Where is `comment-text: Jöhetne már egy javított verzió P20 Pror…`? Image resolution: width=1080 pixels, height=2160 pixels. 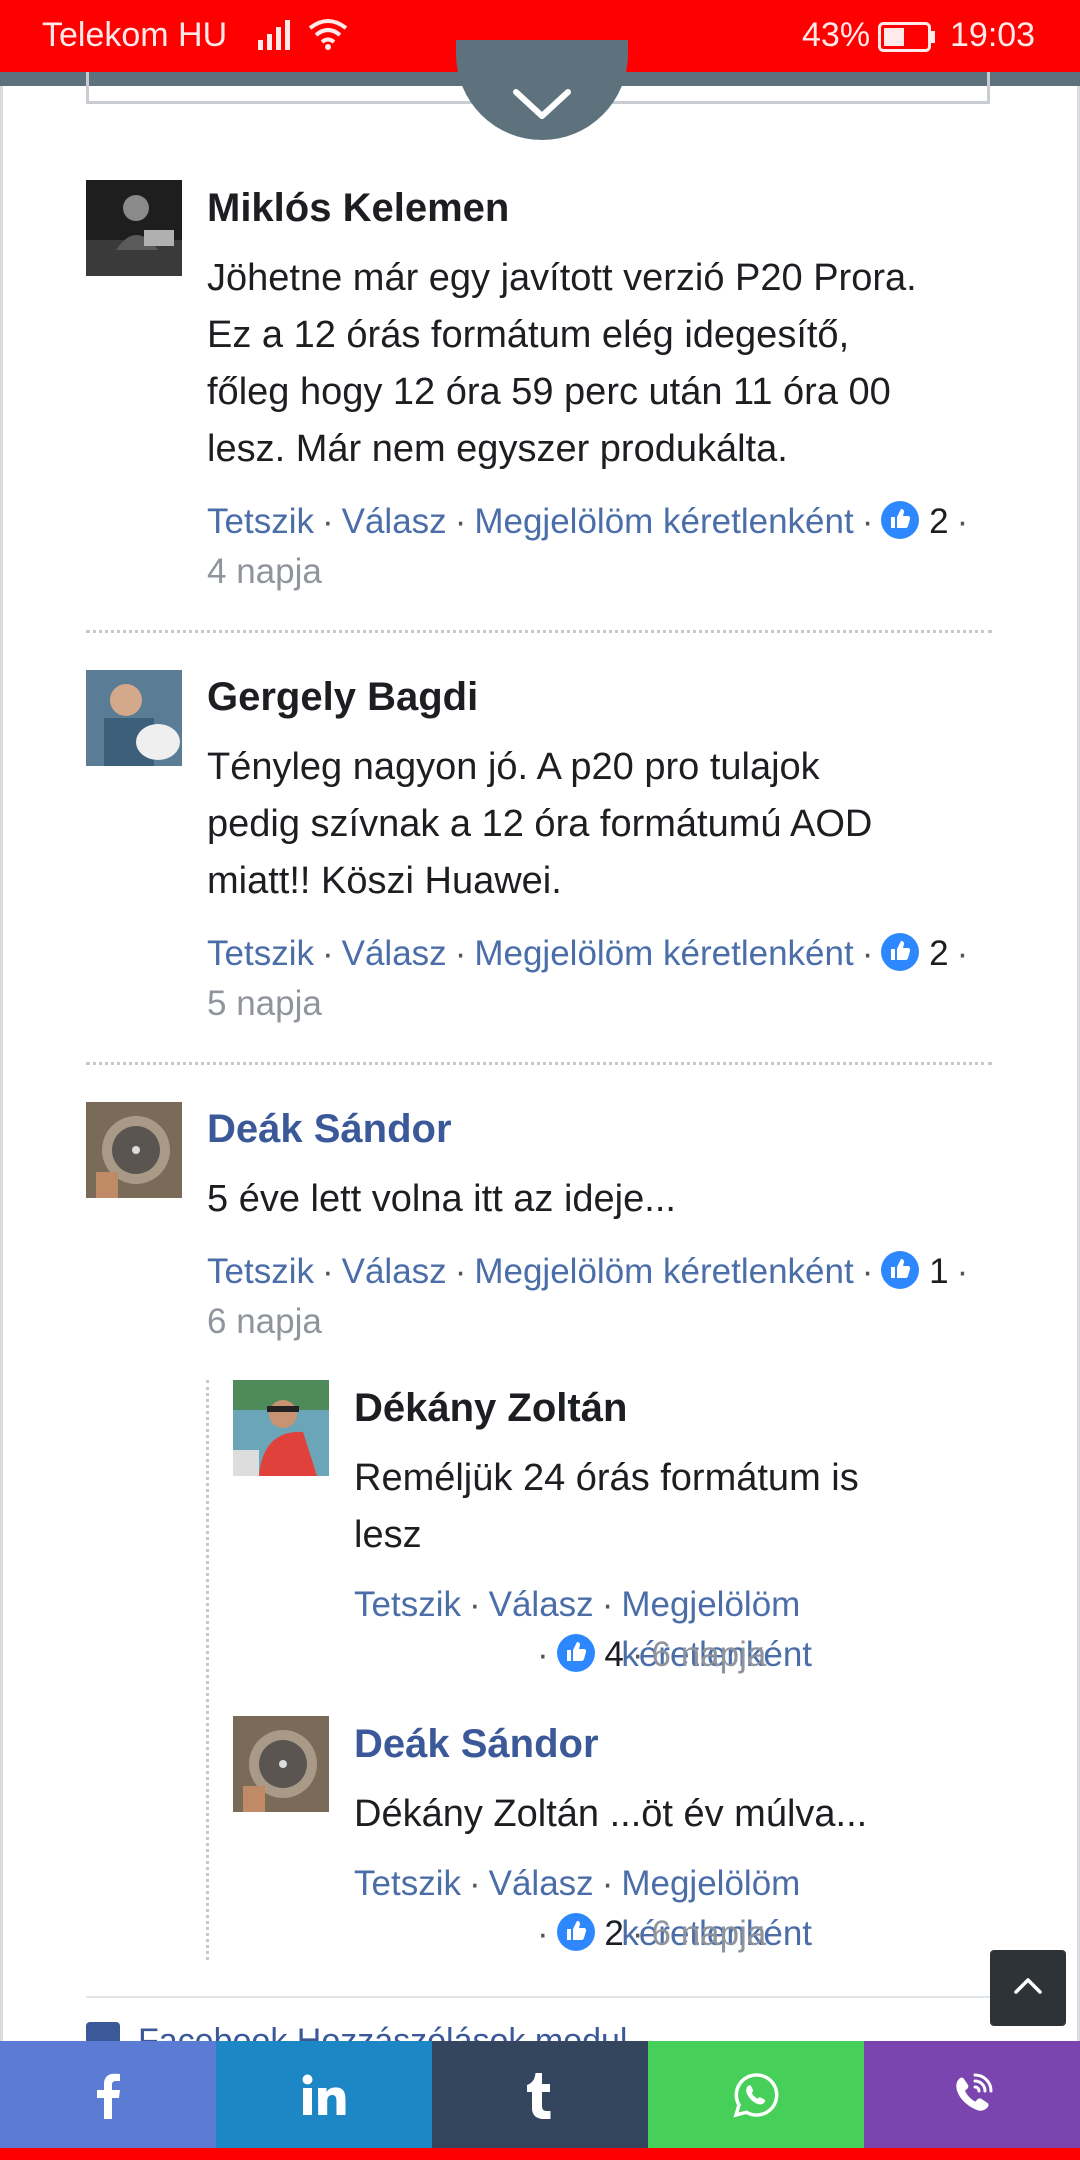
comment-text: Jöhetne már egy javított verzió P20 Pror… is located at coordinates (607, 364).